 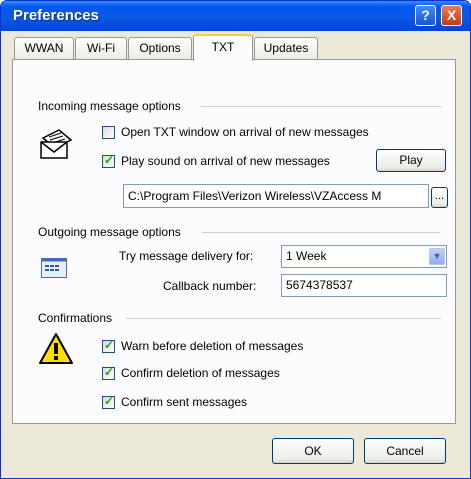 I want to click on warn-before-deletion-checkbox, so click(x=108, y=345).